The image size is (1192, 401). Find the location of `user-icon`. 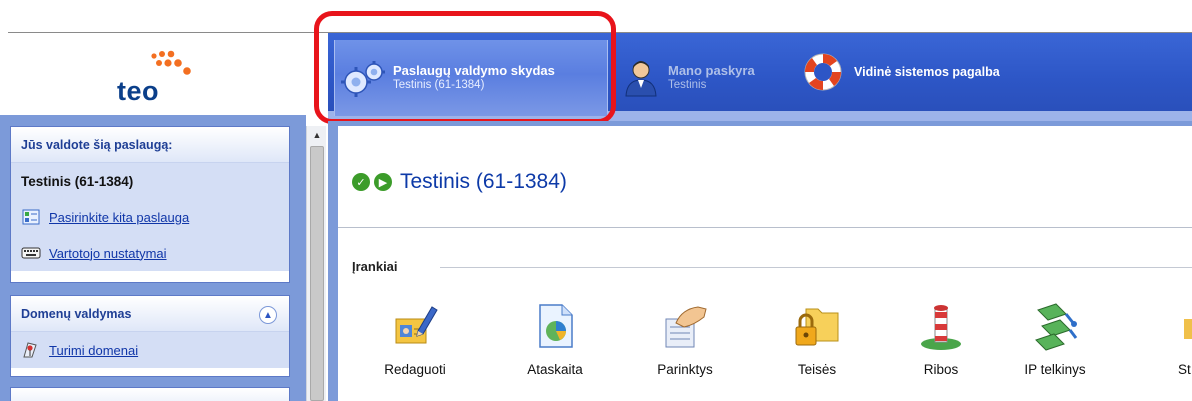

user-icon is located at coordinates (641, 78).